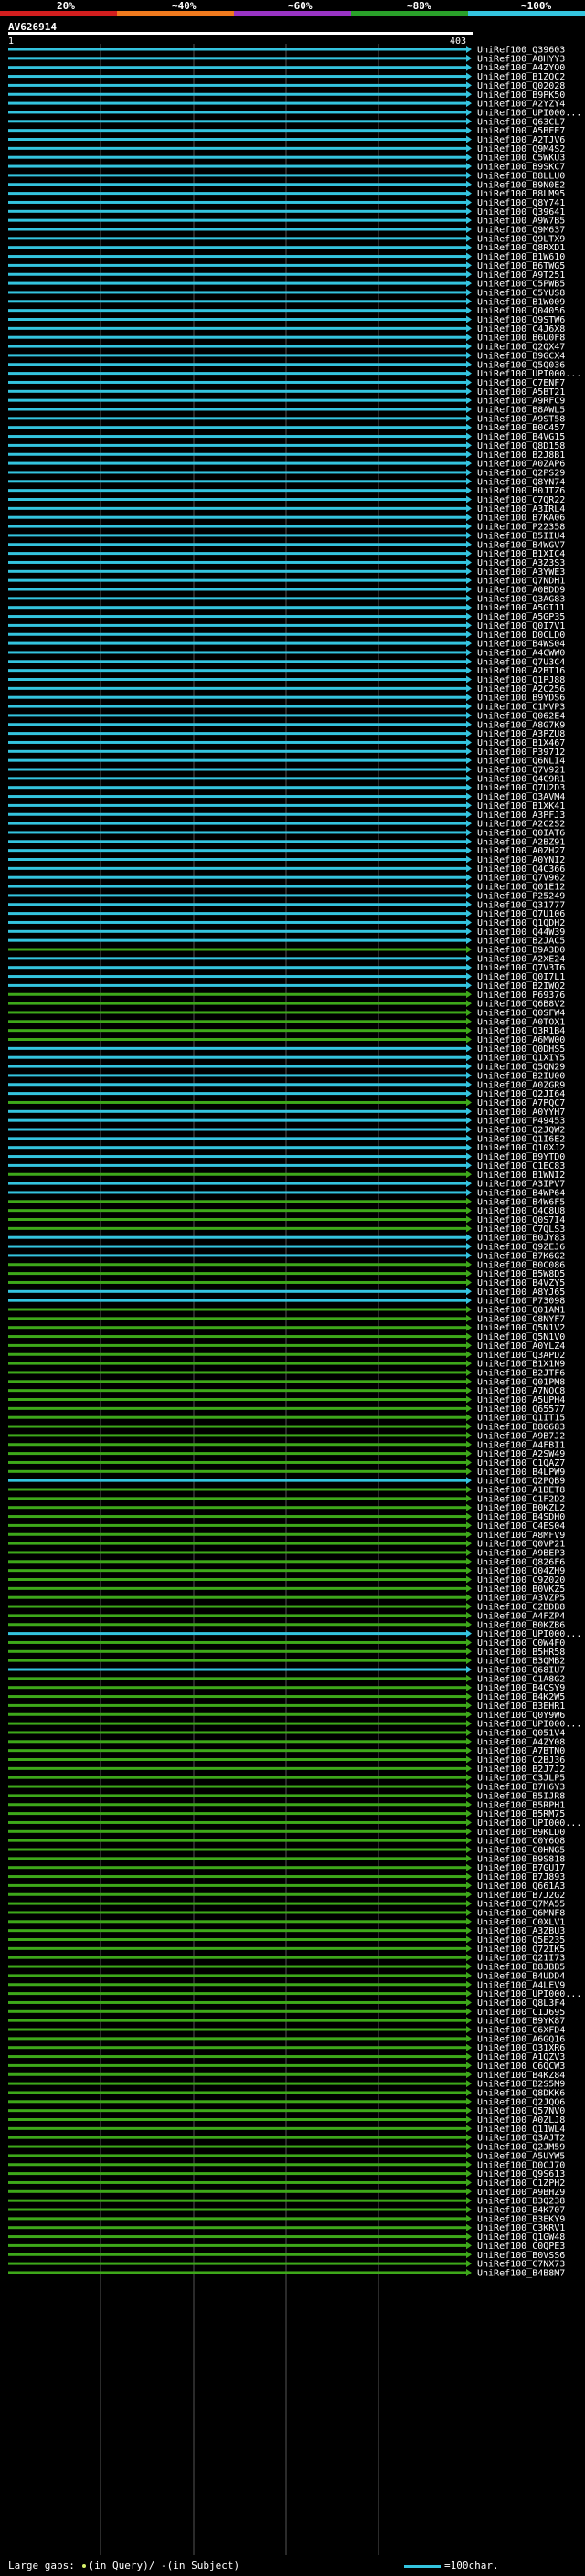 This screenshot has height=2576, width=585. Describe the element at coordinates (521, 2273) in the screenshot. I see `hit-label: UniRef100_B4B8M7` at that location.